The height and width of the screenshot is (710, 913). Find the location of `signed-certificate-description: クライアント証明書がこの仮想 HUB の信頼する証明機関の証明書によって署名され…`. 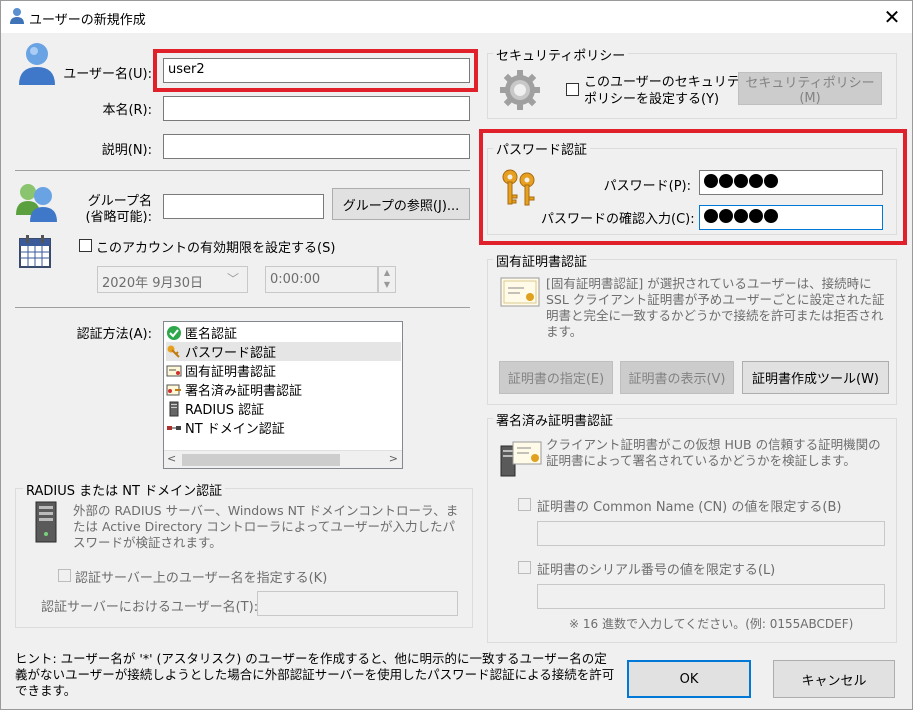

signed-certificate-description: クライアント証明書がこの仮想 HUB の信頼する証明機関の証明書によって署名され… is located at coordinates (713, 452).